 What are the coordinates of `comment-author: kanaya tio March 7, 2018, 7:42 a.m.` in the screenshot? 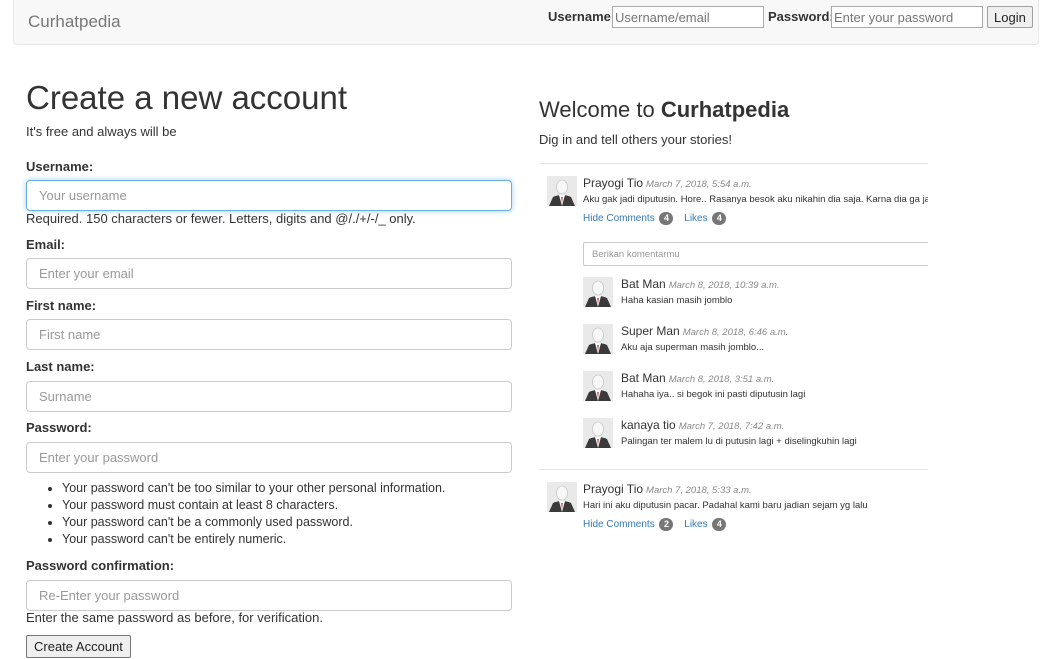 It's located at (702, 425).